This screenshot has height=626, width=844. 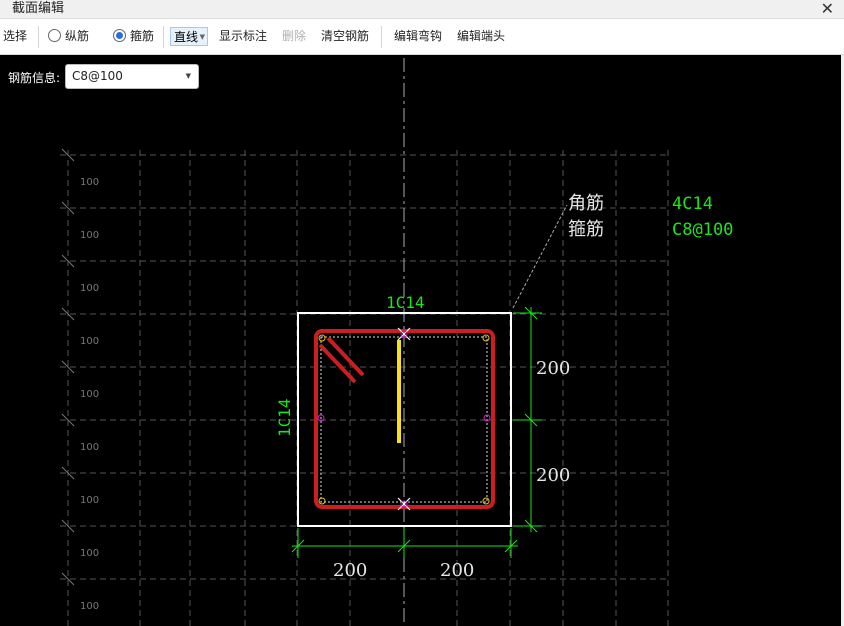 What do you see at coordinates (119, 35) in the screenshot?
I see `radio-checked-icon` at bounding box center [119, 35].